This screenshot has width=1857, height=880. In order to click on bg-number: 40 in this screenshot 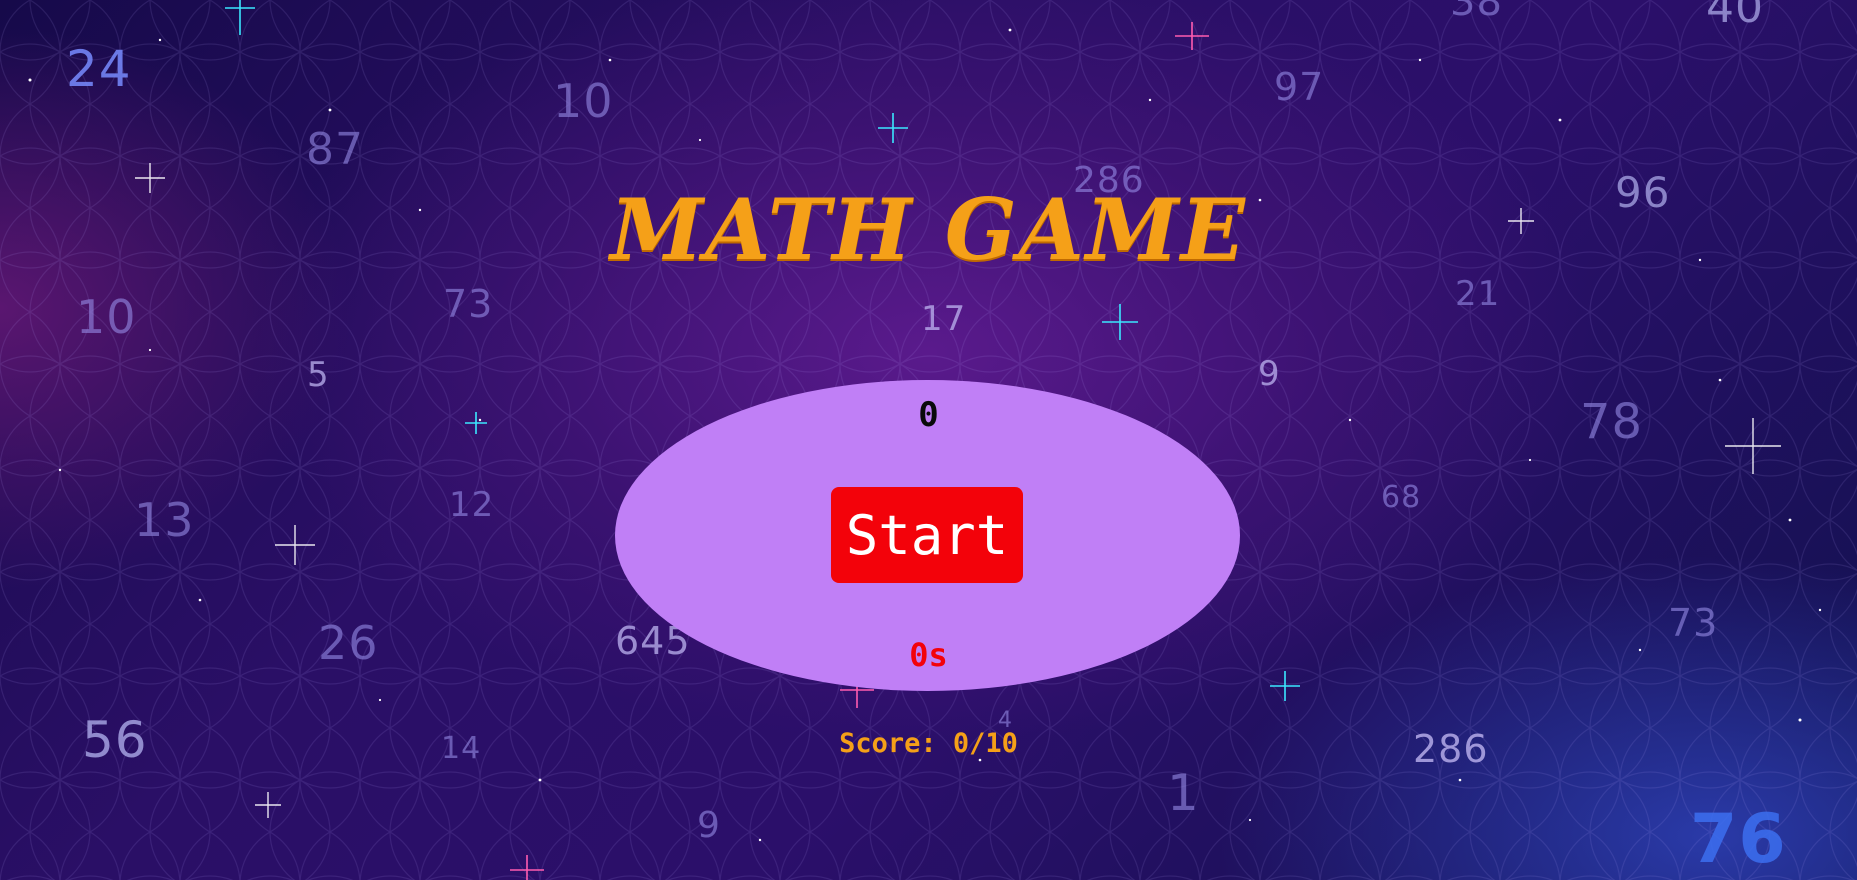, I will do `click(1735, 16)`.